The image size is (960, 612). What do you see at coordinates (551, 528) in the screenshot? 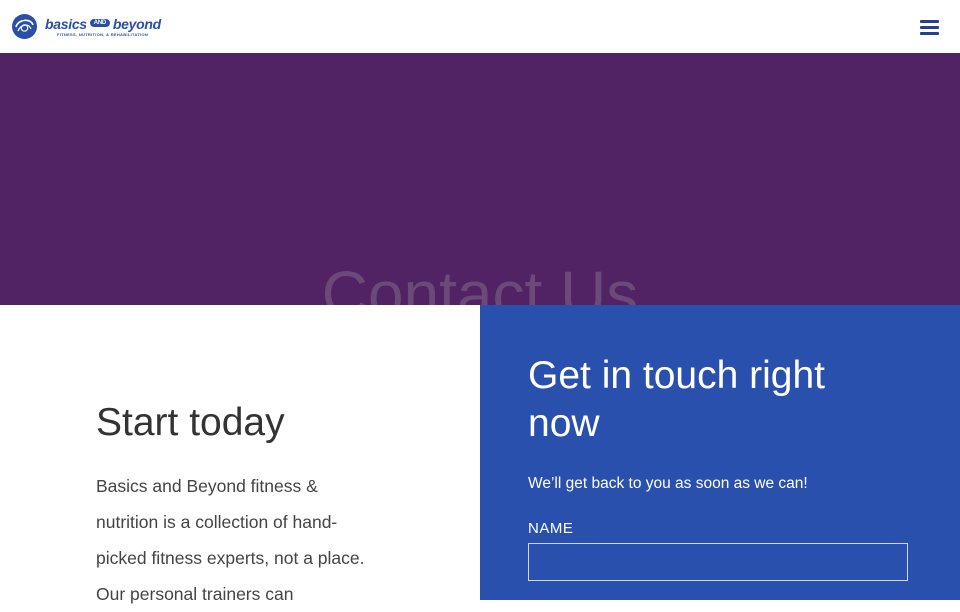
I see `name-field-label: NAME` at bounding box center [551, 528].